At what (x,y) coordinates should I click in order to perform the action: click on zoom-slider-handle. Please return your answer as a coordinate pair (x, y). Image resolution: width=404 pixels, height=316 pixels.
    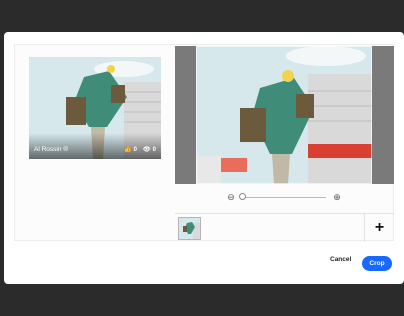
    Looking at the image, I should click on (242, 196).